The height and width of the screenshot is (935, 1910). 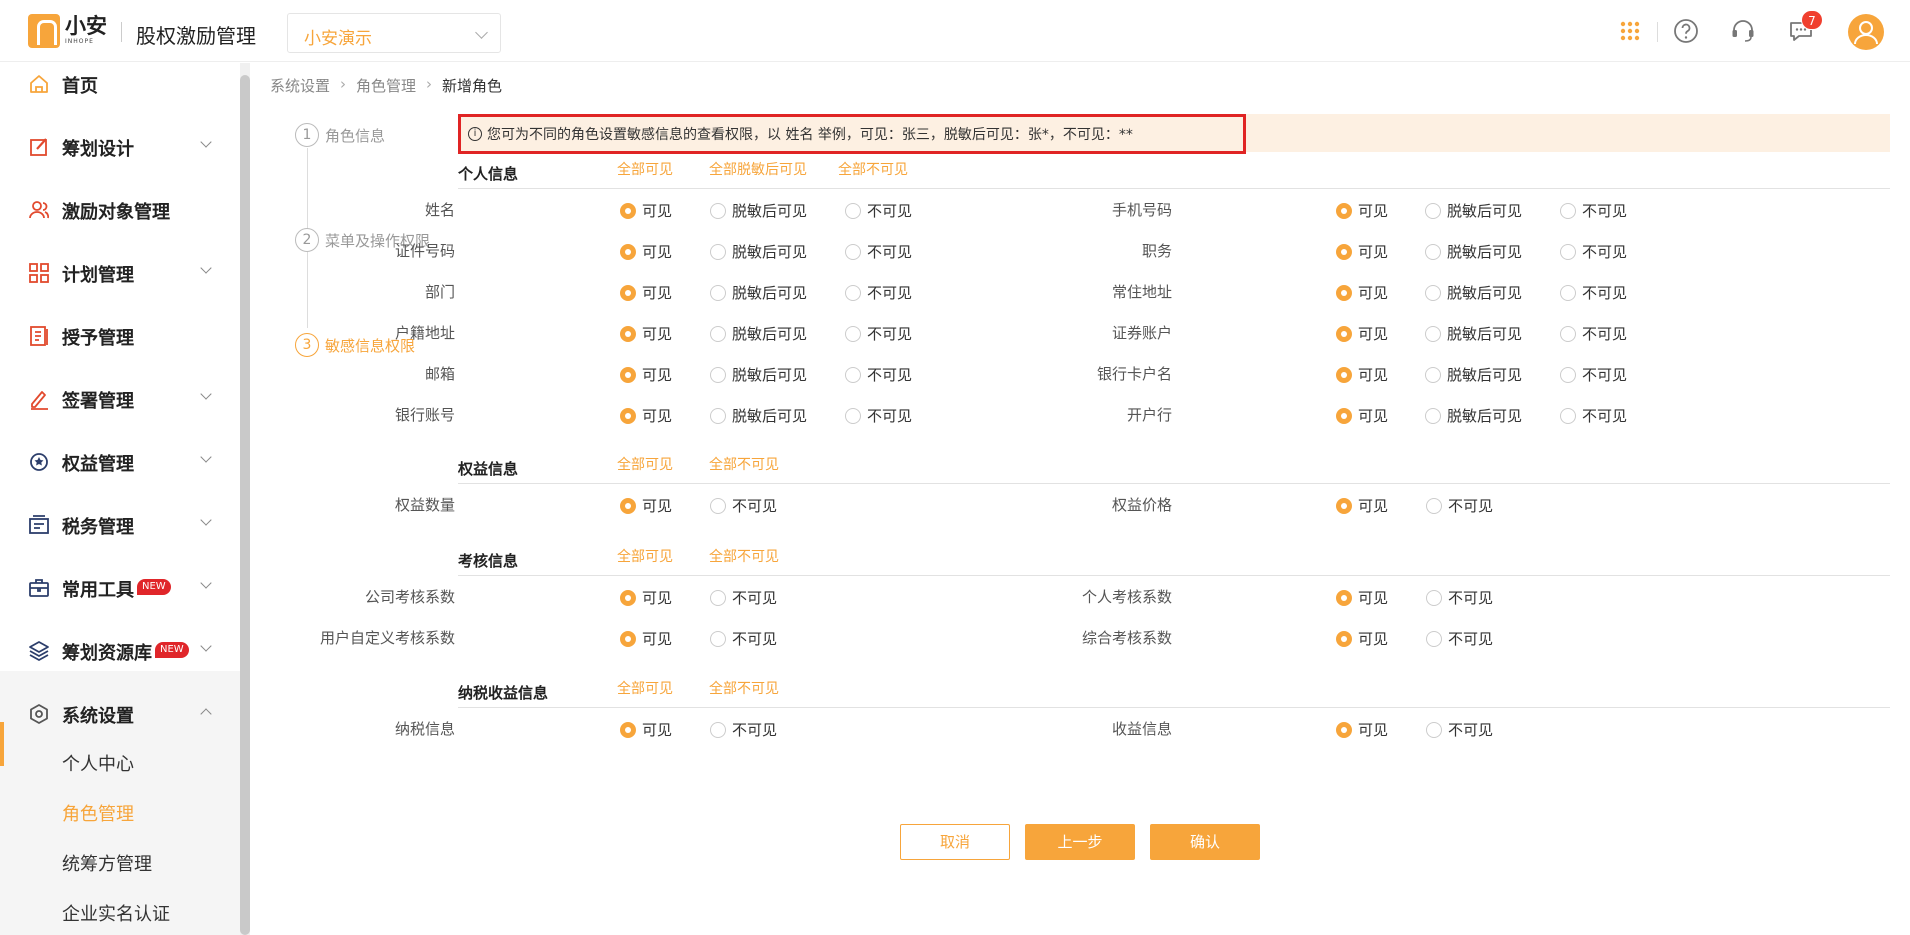 I want to click on sidebar-item-incentive-targets: 激励对象管理, so click(x=120, y=209).